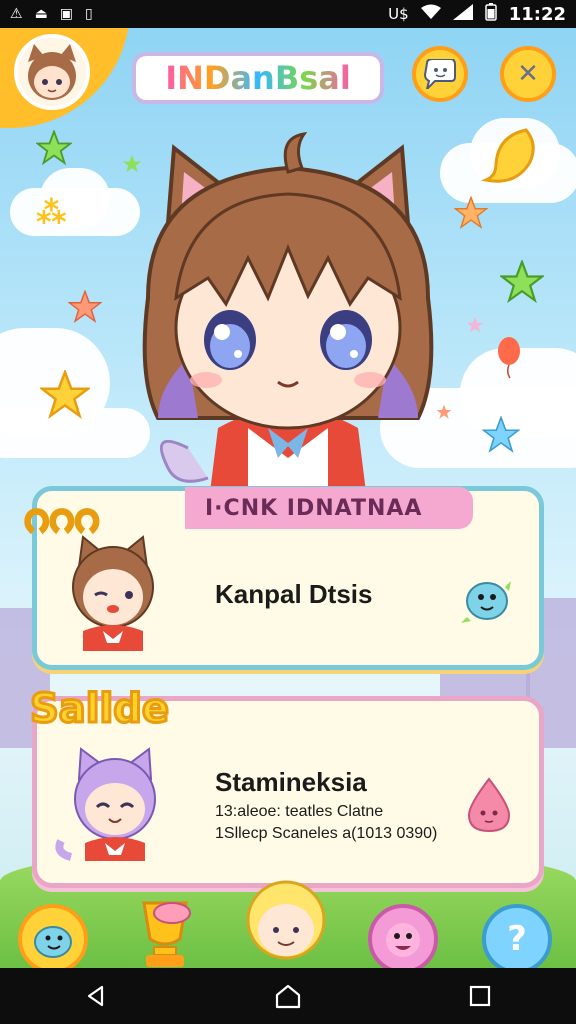 Image resolution: width=576 pixels, height=1024 pixels. I want to click on card-badge: ဂဂဂ, so click(61, 516).